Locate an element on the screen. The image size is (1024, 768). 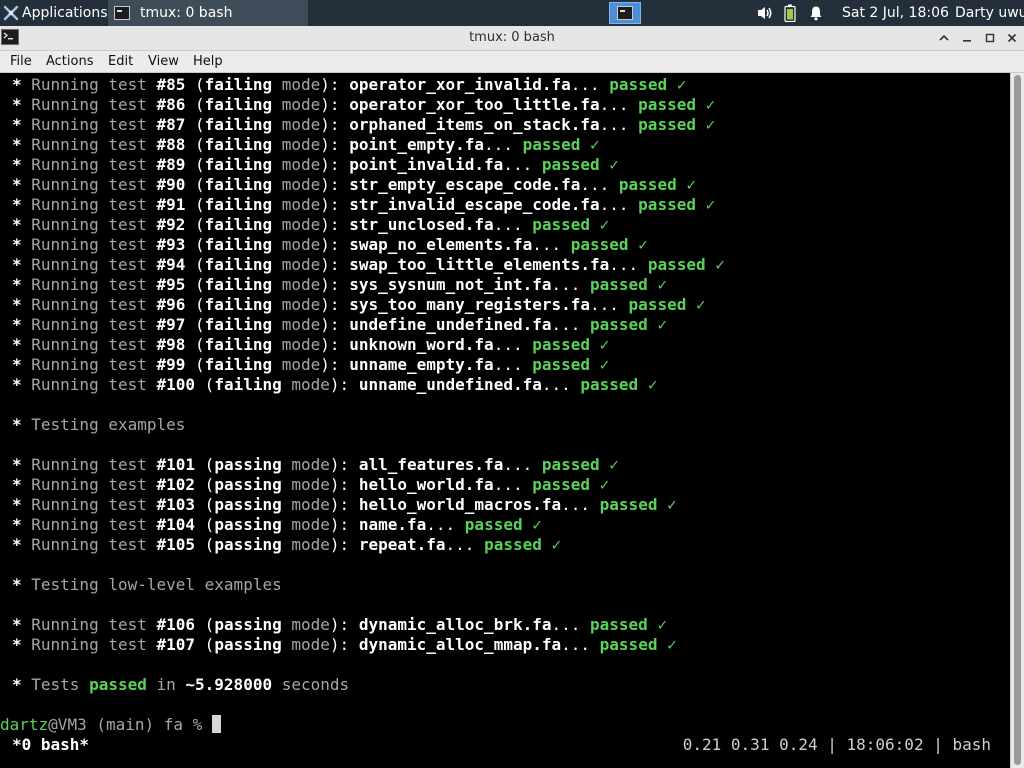
minimize-button is located at coordinates (967, 38).